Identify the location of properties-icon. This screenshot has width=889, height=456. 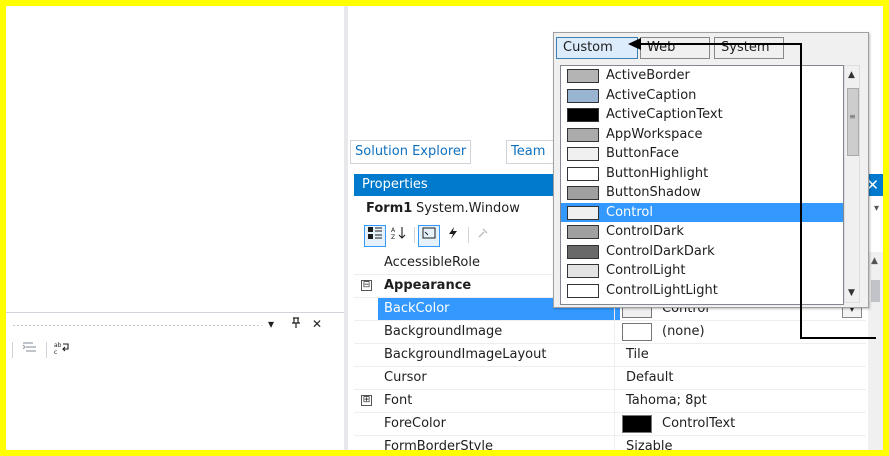
(429, 236).